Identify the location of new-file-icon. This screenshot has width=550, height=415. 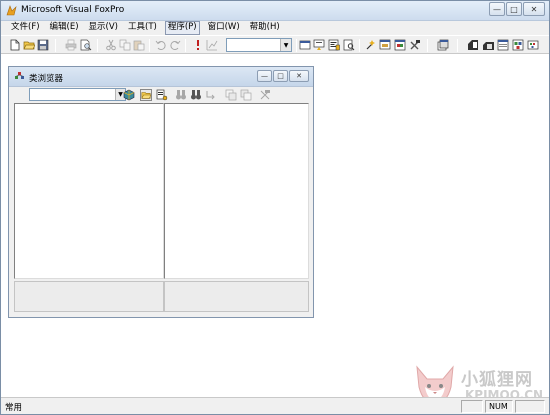
(15, 45).